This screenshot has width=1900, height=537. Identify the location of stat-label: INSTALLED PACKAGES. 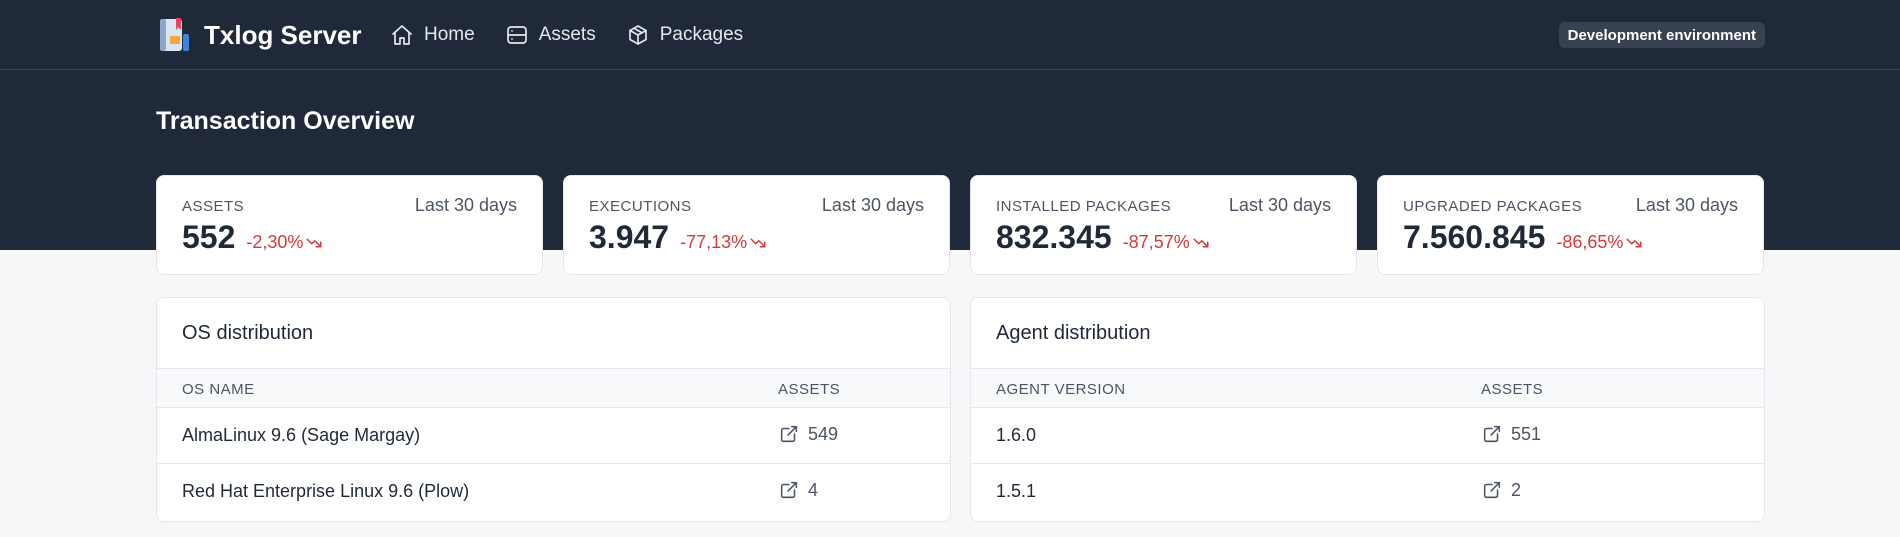
(1084, 206).